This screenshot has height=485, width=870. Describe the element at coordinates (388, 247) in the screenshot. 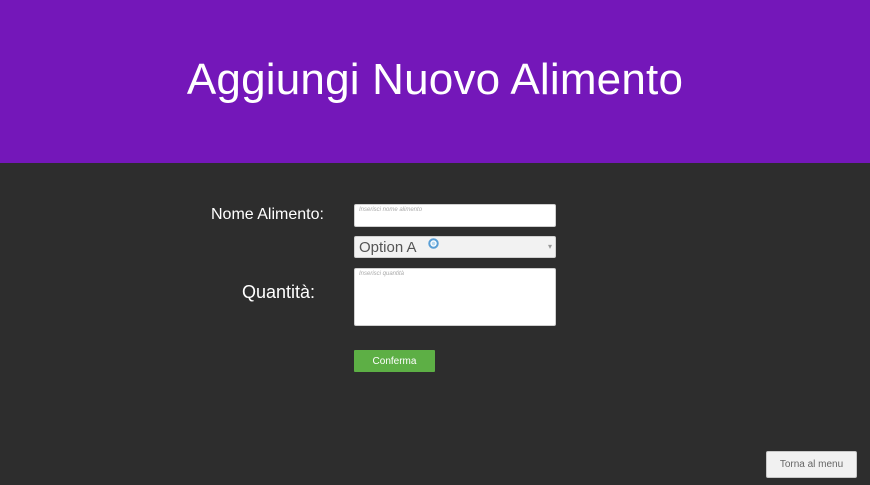

I see `option-select-value: Option A` at that location.